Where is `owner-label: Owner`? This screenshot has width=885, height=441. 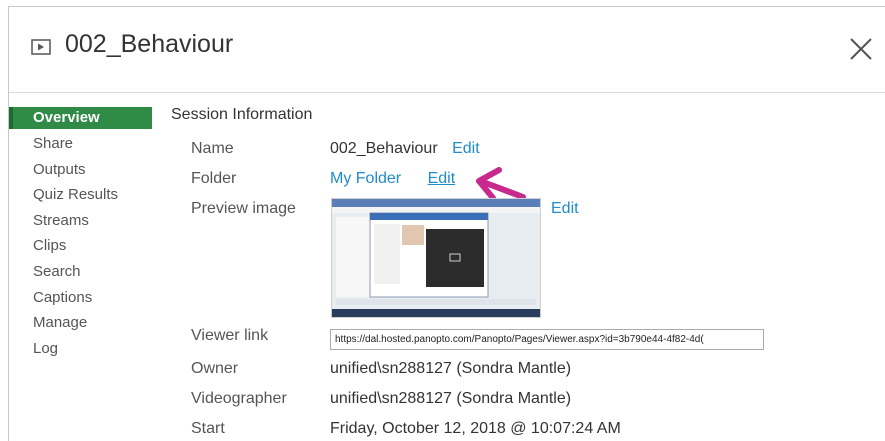
owner-label: Owner is located at coordinates (215, 368).